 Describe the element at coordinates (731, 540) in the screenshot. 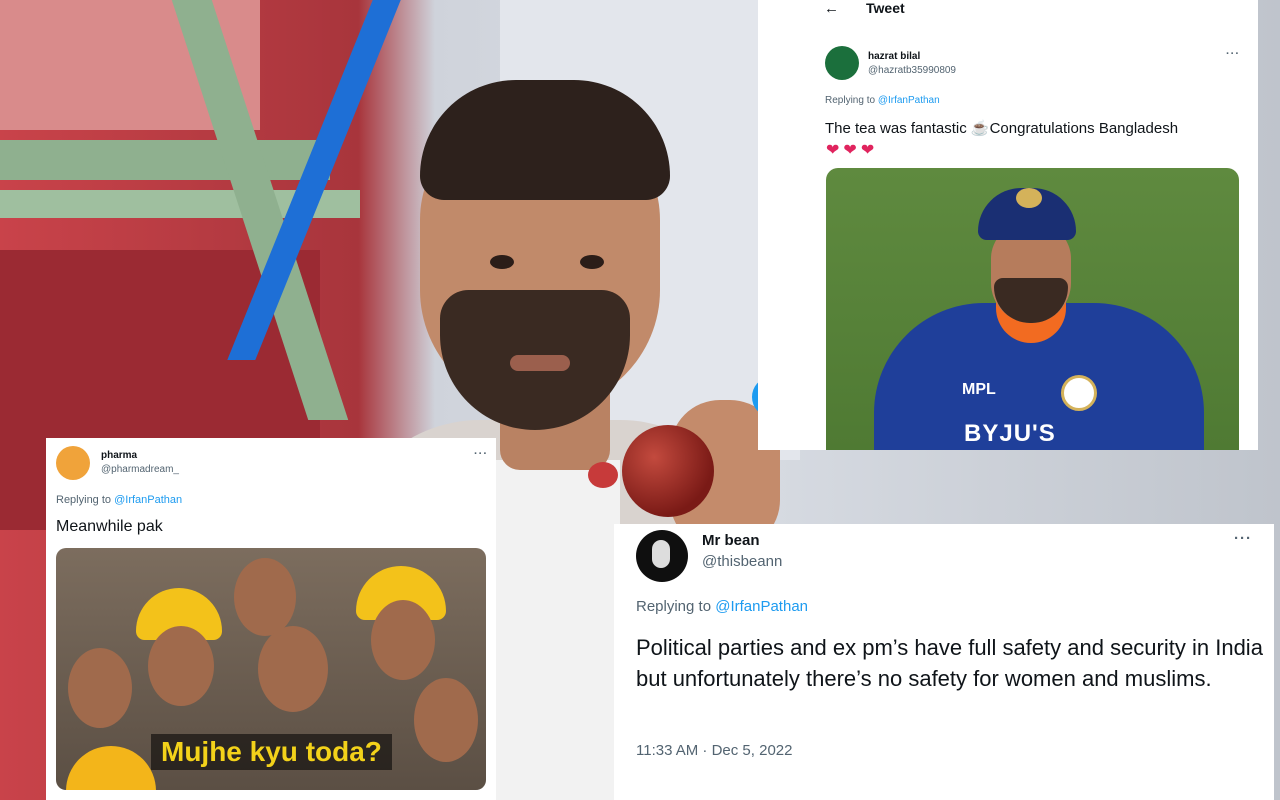

I see `user-name: Mr bean` at that location.